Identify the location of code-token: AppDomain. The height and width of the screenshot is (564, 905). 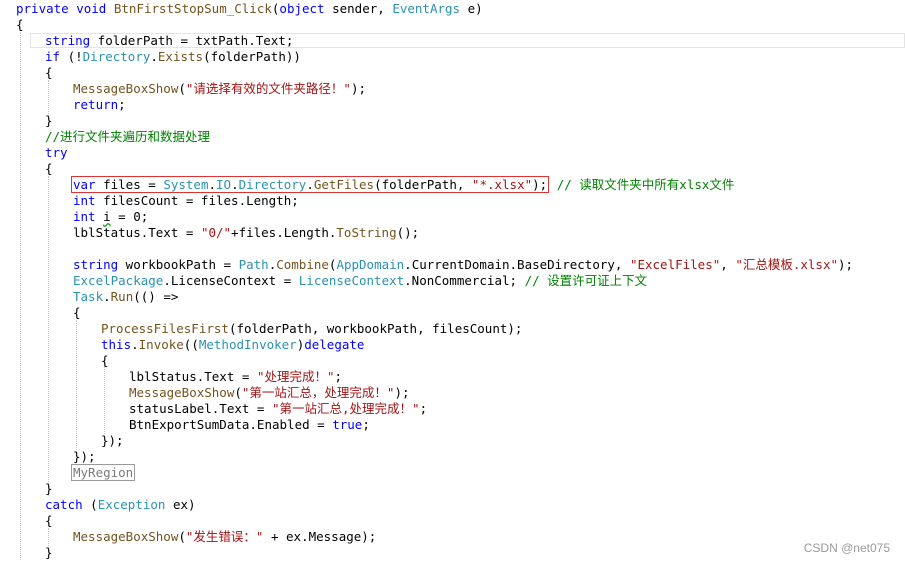
(370, 264).